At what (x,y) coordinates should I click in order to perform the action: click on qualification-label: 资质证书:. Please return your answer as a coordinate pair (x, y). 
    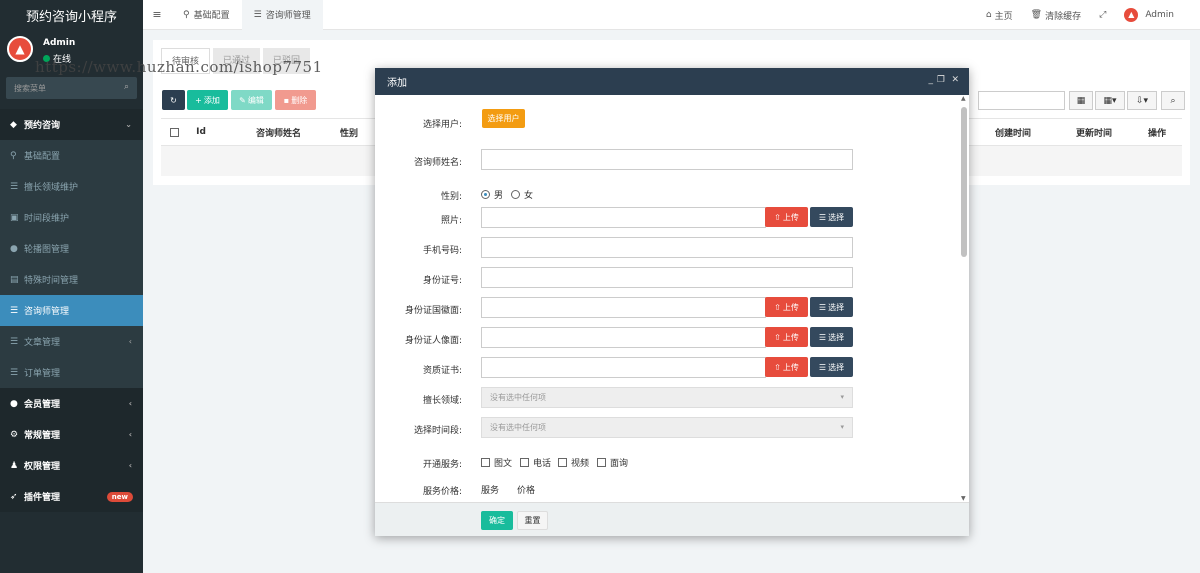
    Looking at the image, I should click on (442, 371).